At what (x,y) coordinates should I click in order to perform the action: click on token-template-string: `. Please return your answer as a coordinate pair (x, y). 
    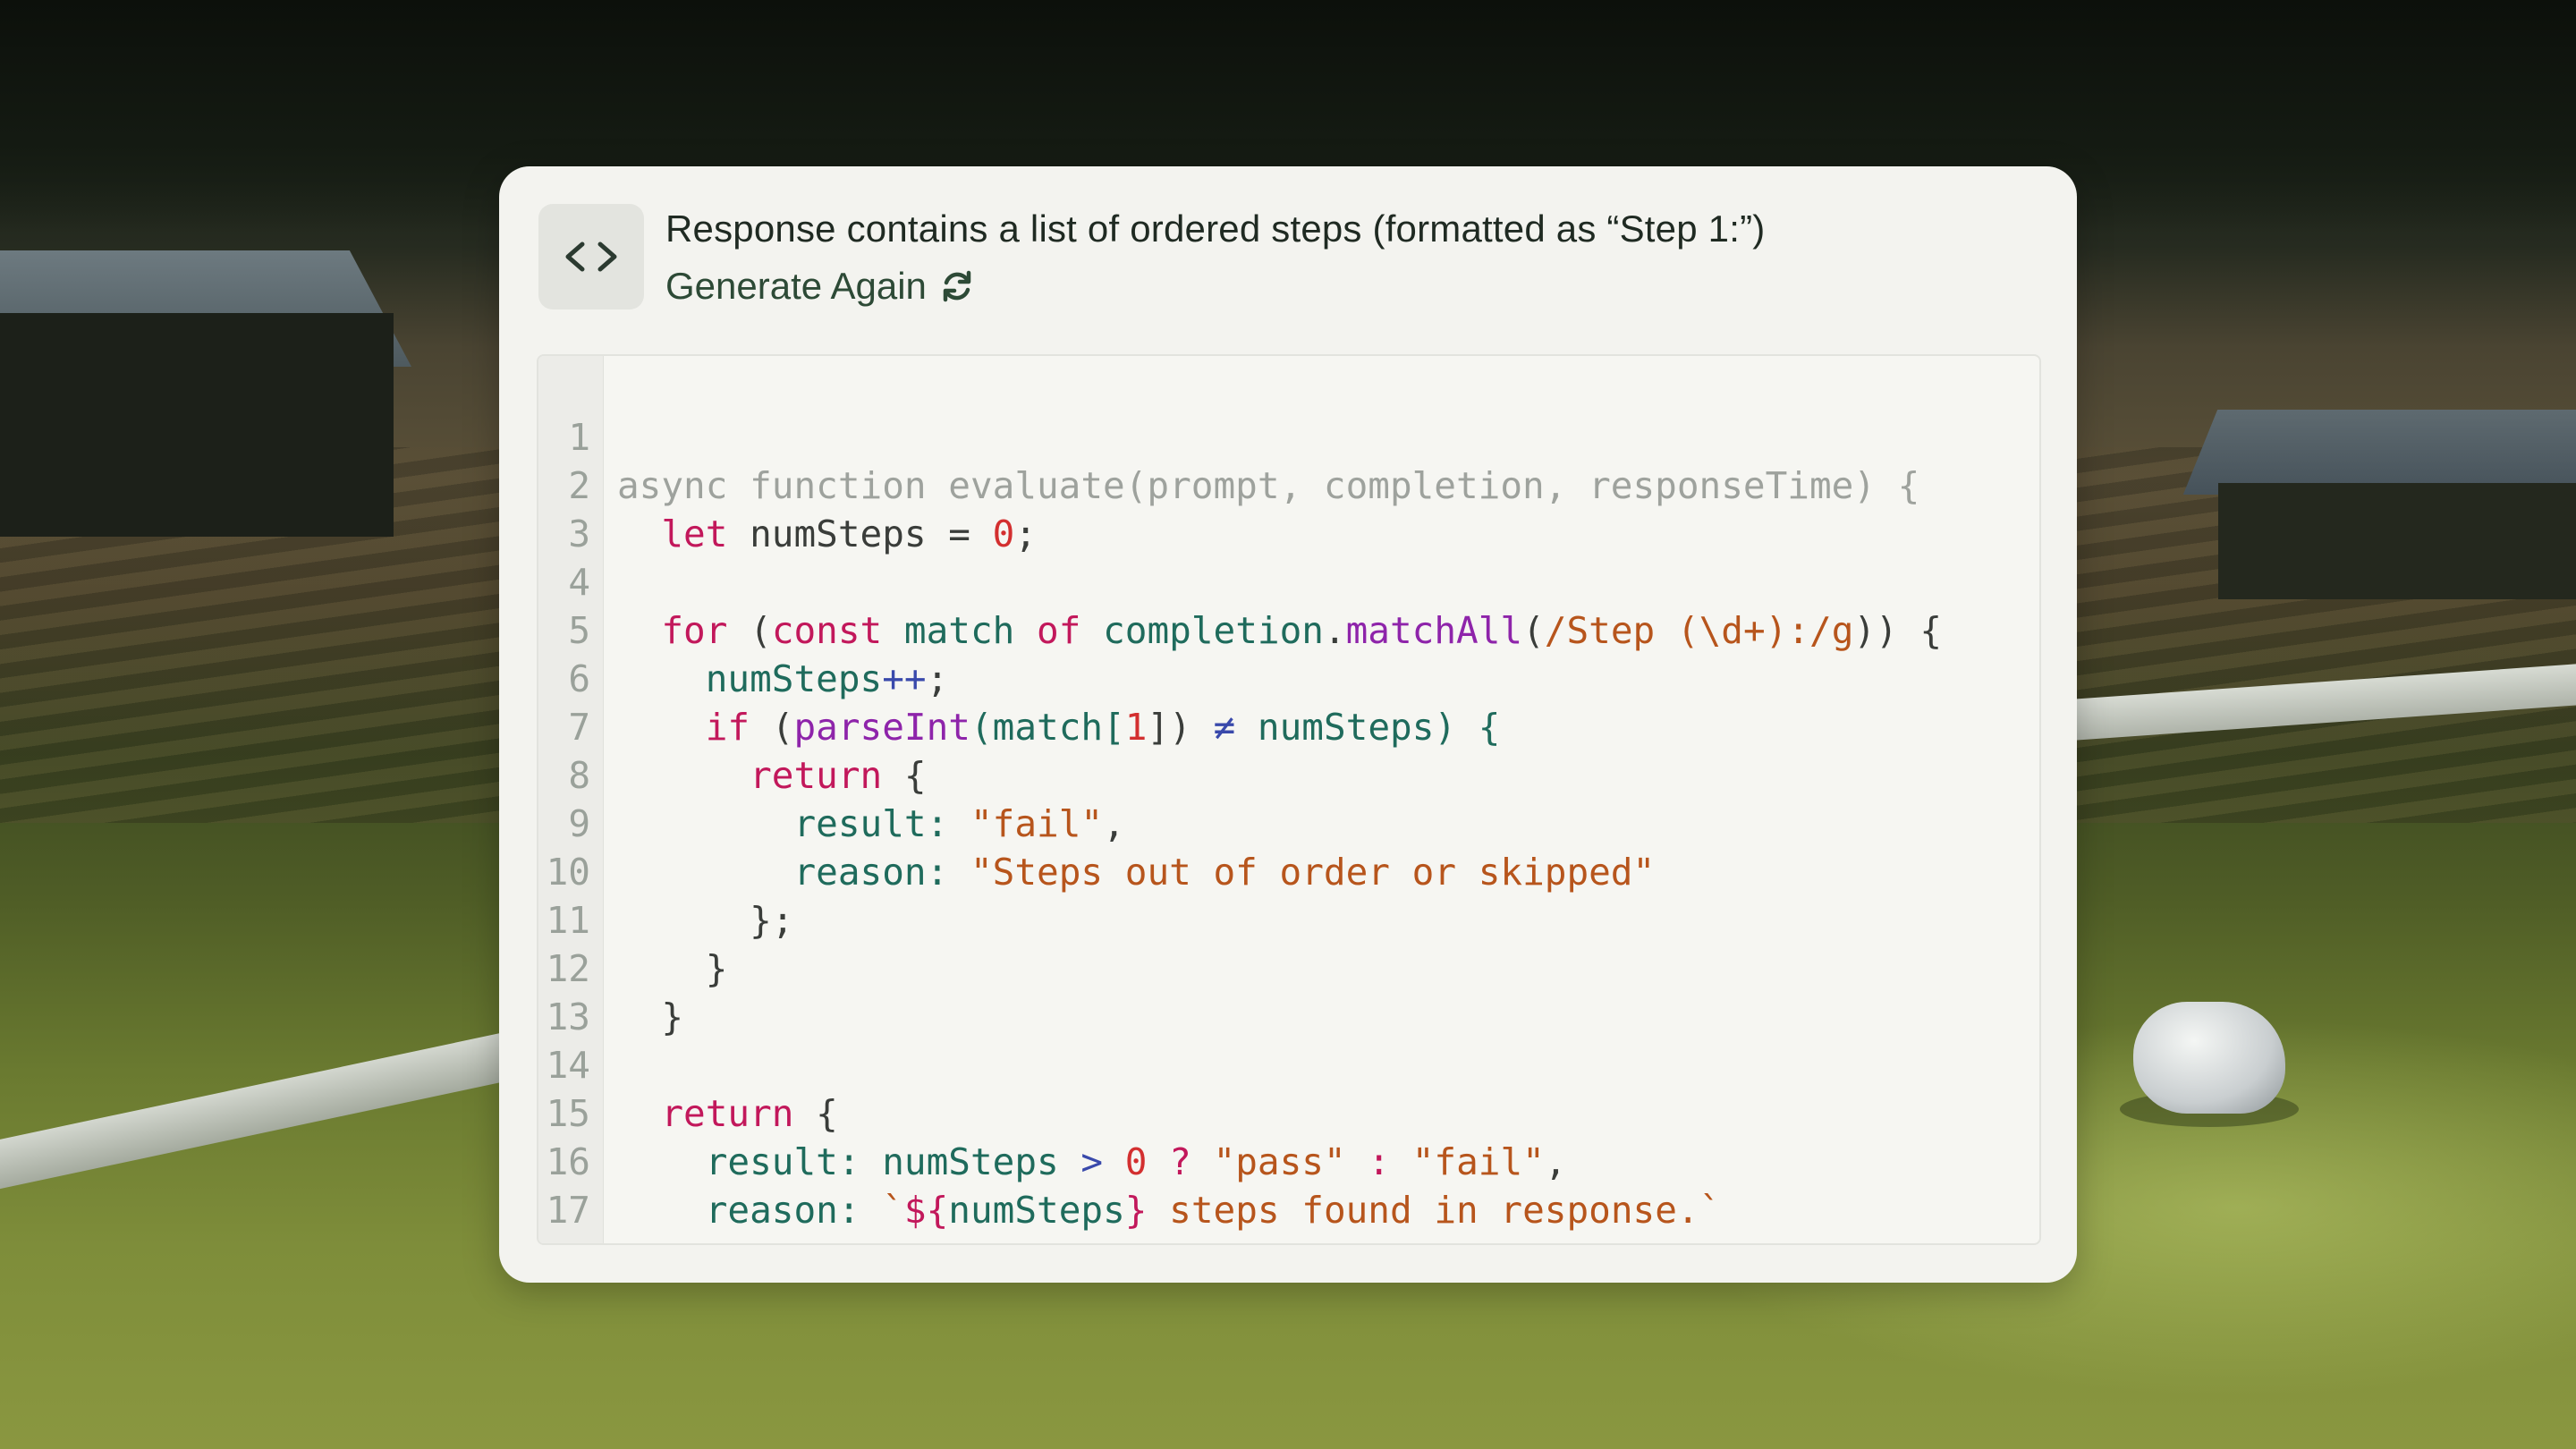
    Looking at the image, I should click on (893, 1210).